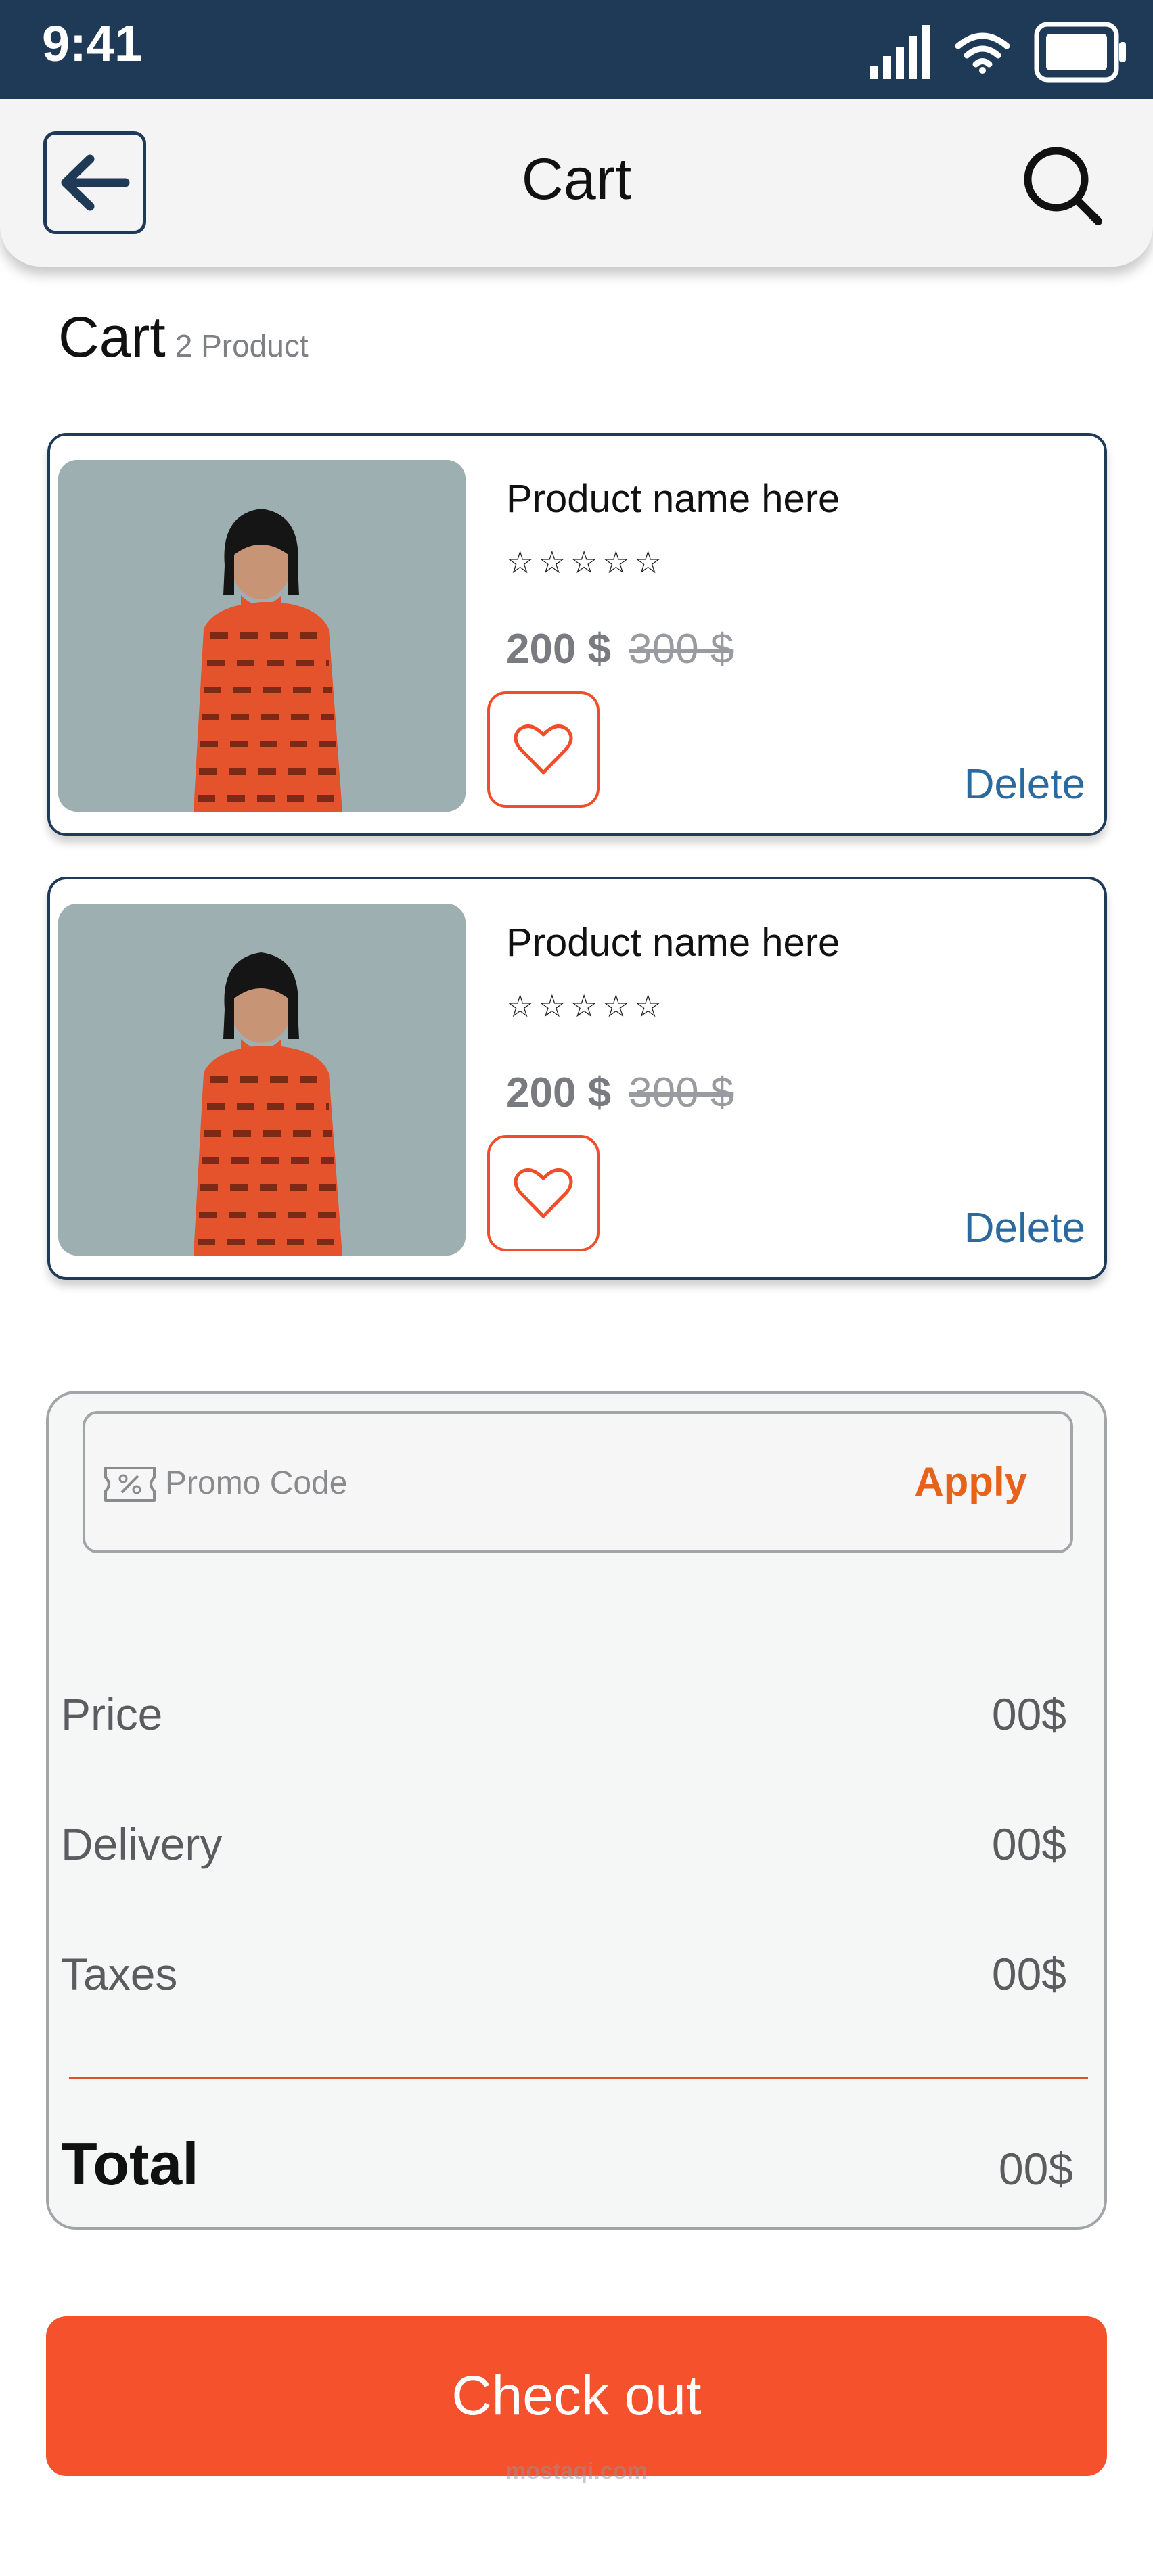 This screenshot has width=1153, height=2576. What do you see at coordinates (563, 1974) in the screenshot?
I see `summary-row-taxes: Taxes 00$` at bounding box center [563, 1974].